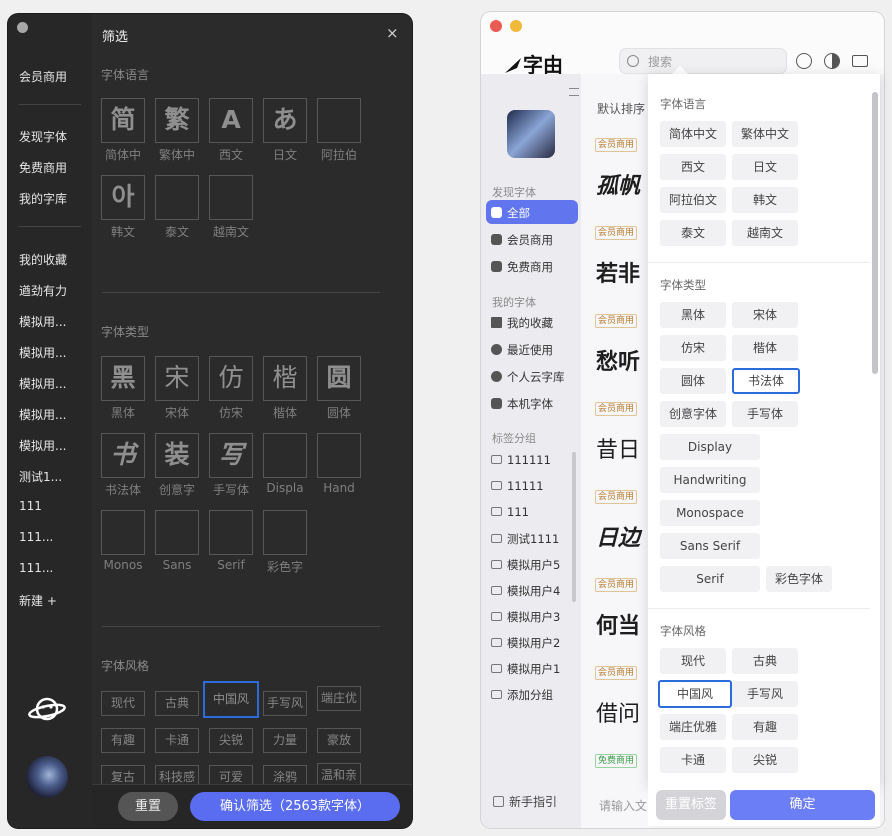  Describe the element at coordinates (695, 694) in the screenshot. I see `style-chip-selected: 中国风` at that location.